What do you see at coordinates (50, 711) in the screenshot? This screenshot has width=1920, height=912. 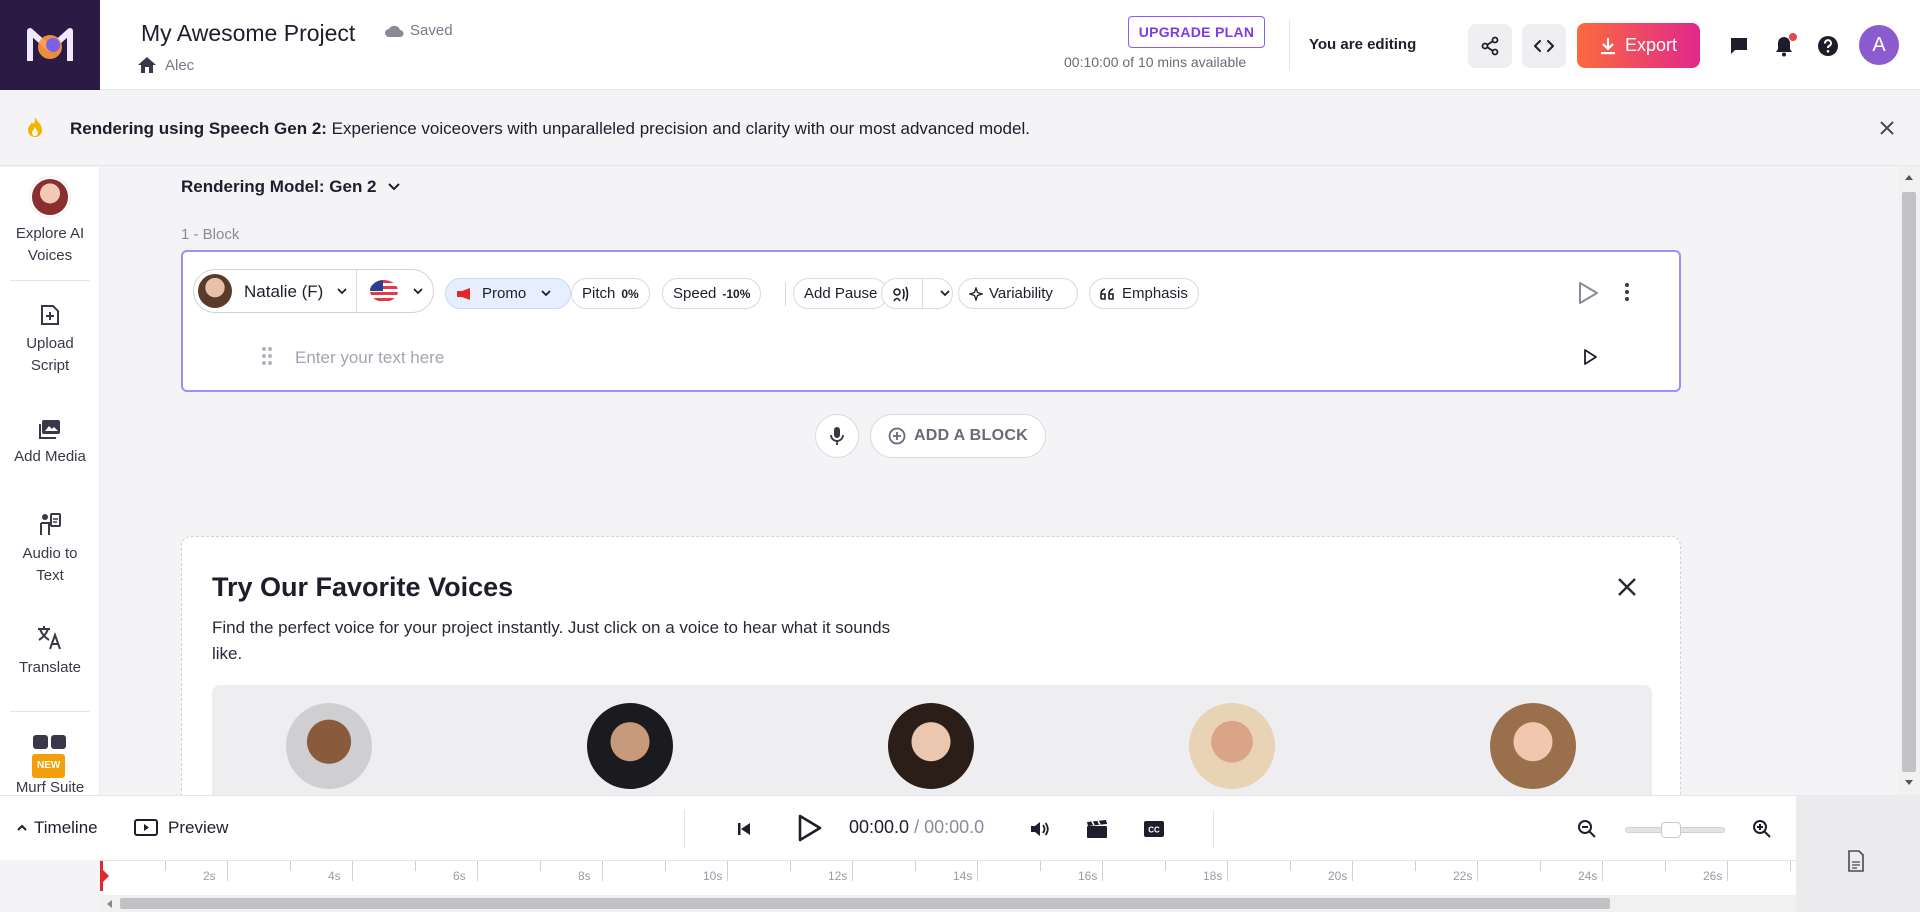 I see `sidebar-divider` at bounding box center [50, 711].